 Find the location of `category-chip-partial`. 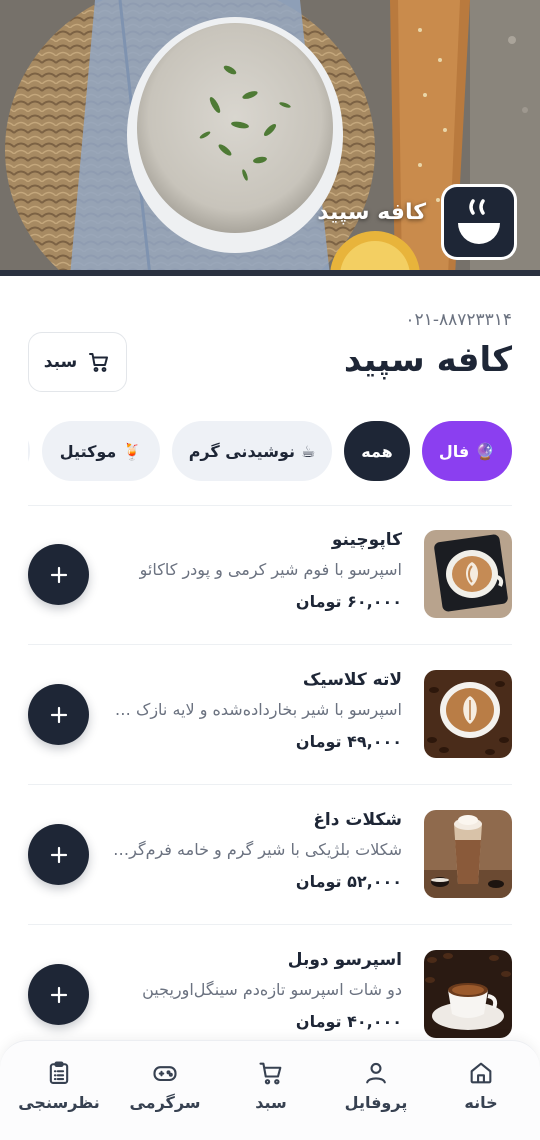

category-chip-partial is located at coordinates (29, 451).